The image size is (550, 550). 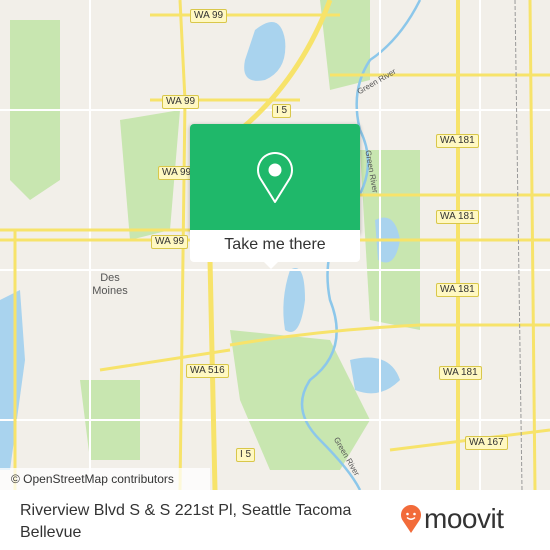 I want to click on logo-text: moovit, so click(x=464, y=518).